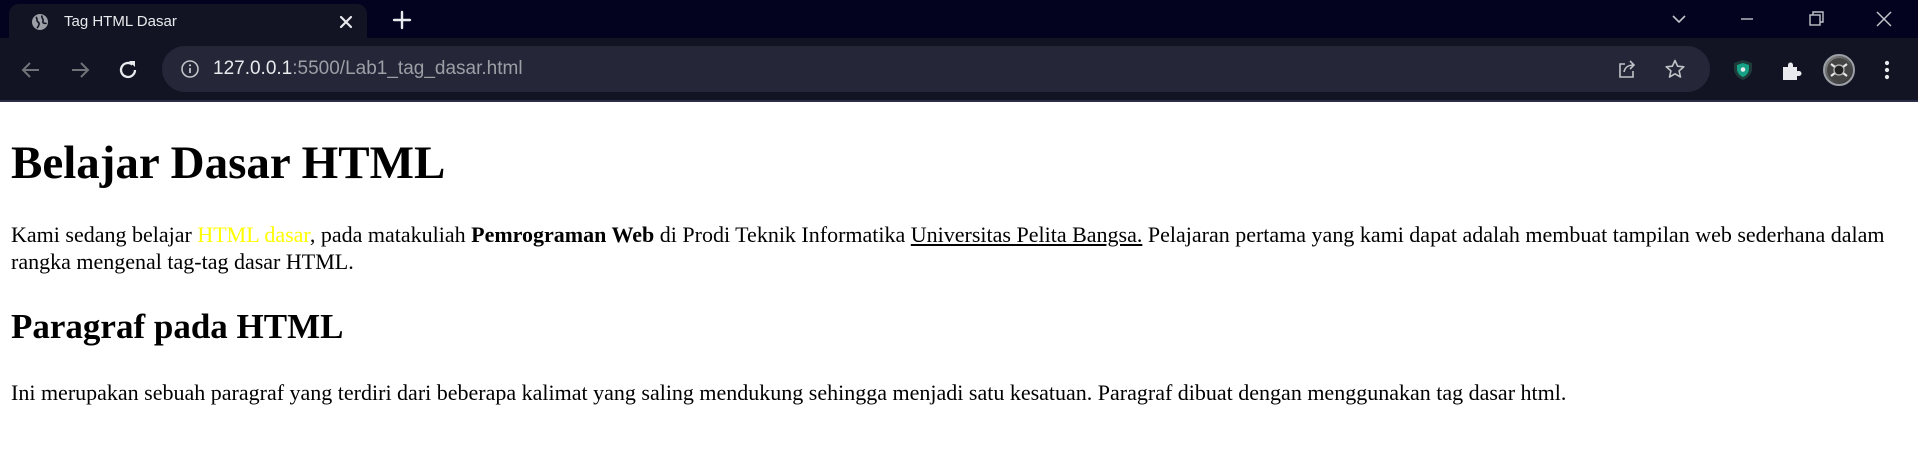 The image size is (1918, 466). Describe the element at coordinates (959, 19) in the screenshot. I see `browser-titlebar: Tag HTML Dasar` at that location.